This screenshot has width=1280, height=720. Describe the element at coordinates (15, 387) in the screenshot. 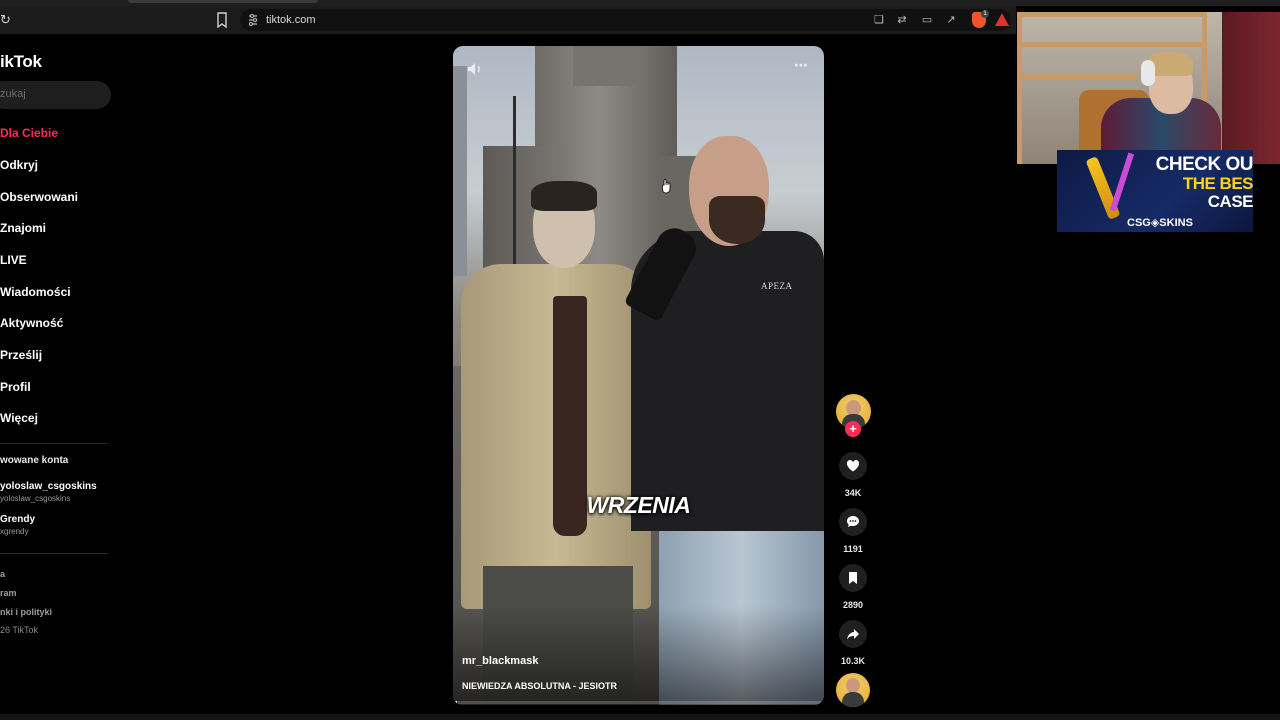

I see `nav-item-profile: Profil` at that location.